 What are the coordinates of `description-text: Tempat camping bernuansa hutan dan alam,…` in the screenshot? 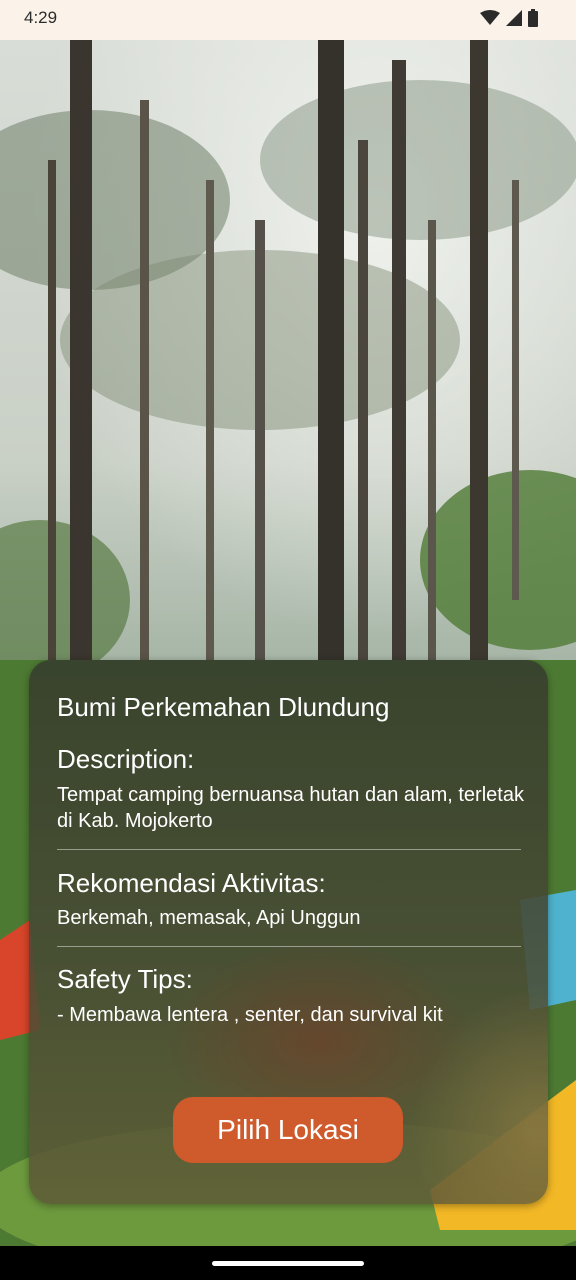 It's located at (290, 808).